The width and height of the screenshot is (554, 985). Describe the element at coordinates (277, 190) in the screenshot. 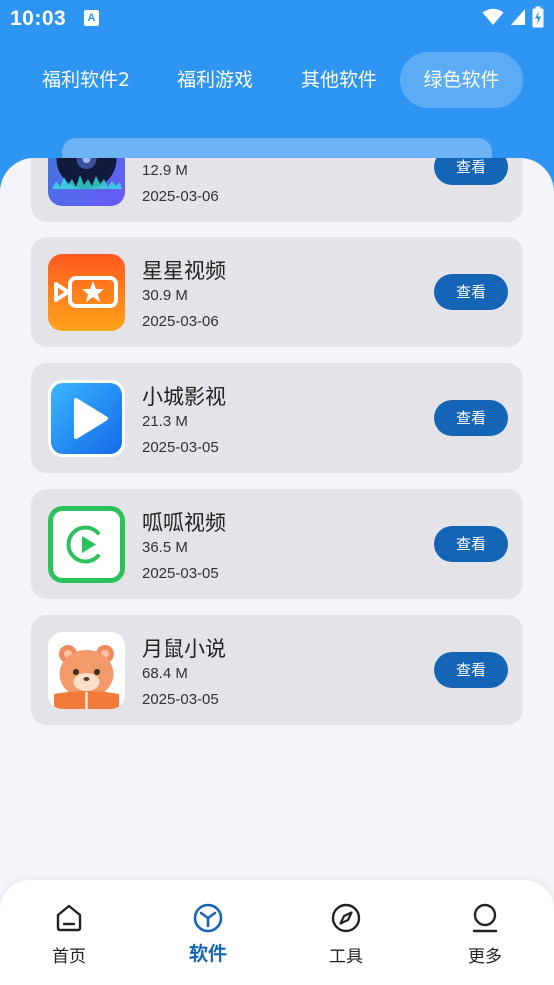

I see `list-item: 12.9 M 2025-03-06 查看` at that location.